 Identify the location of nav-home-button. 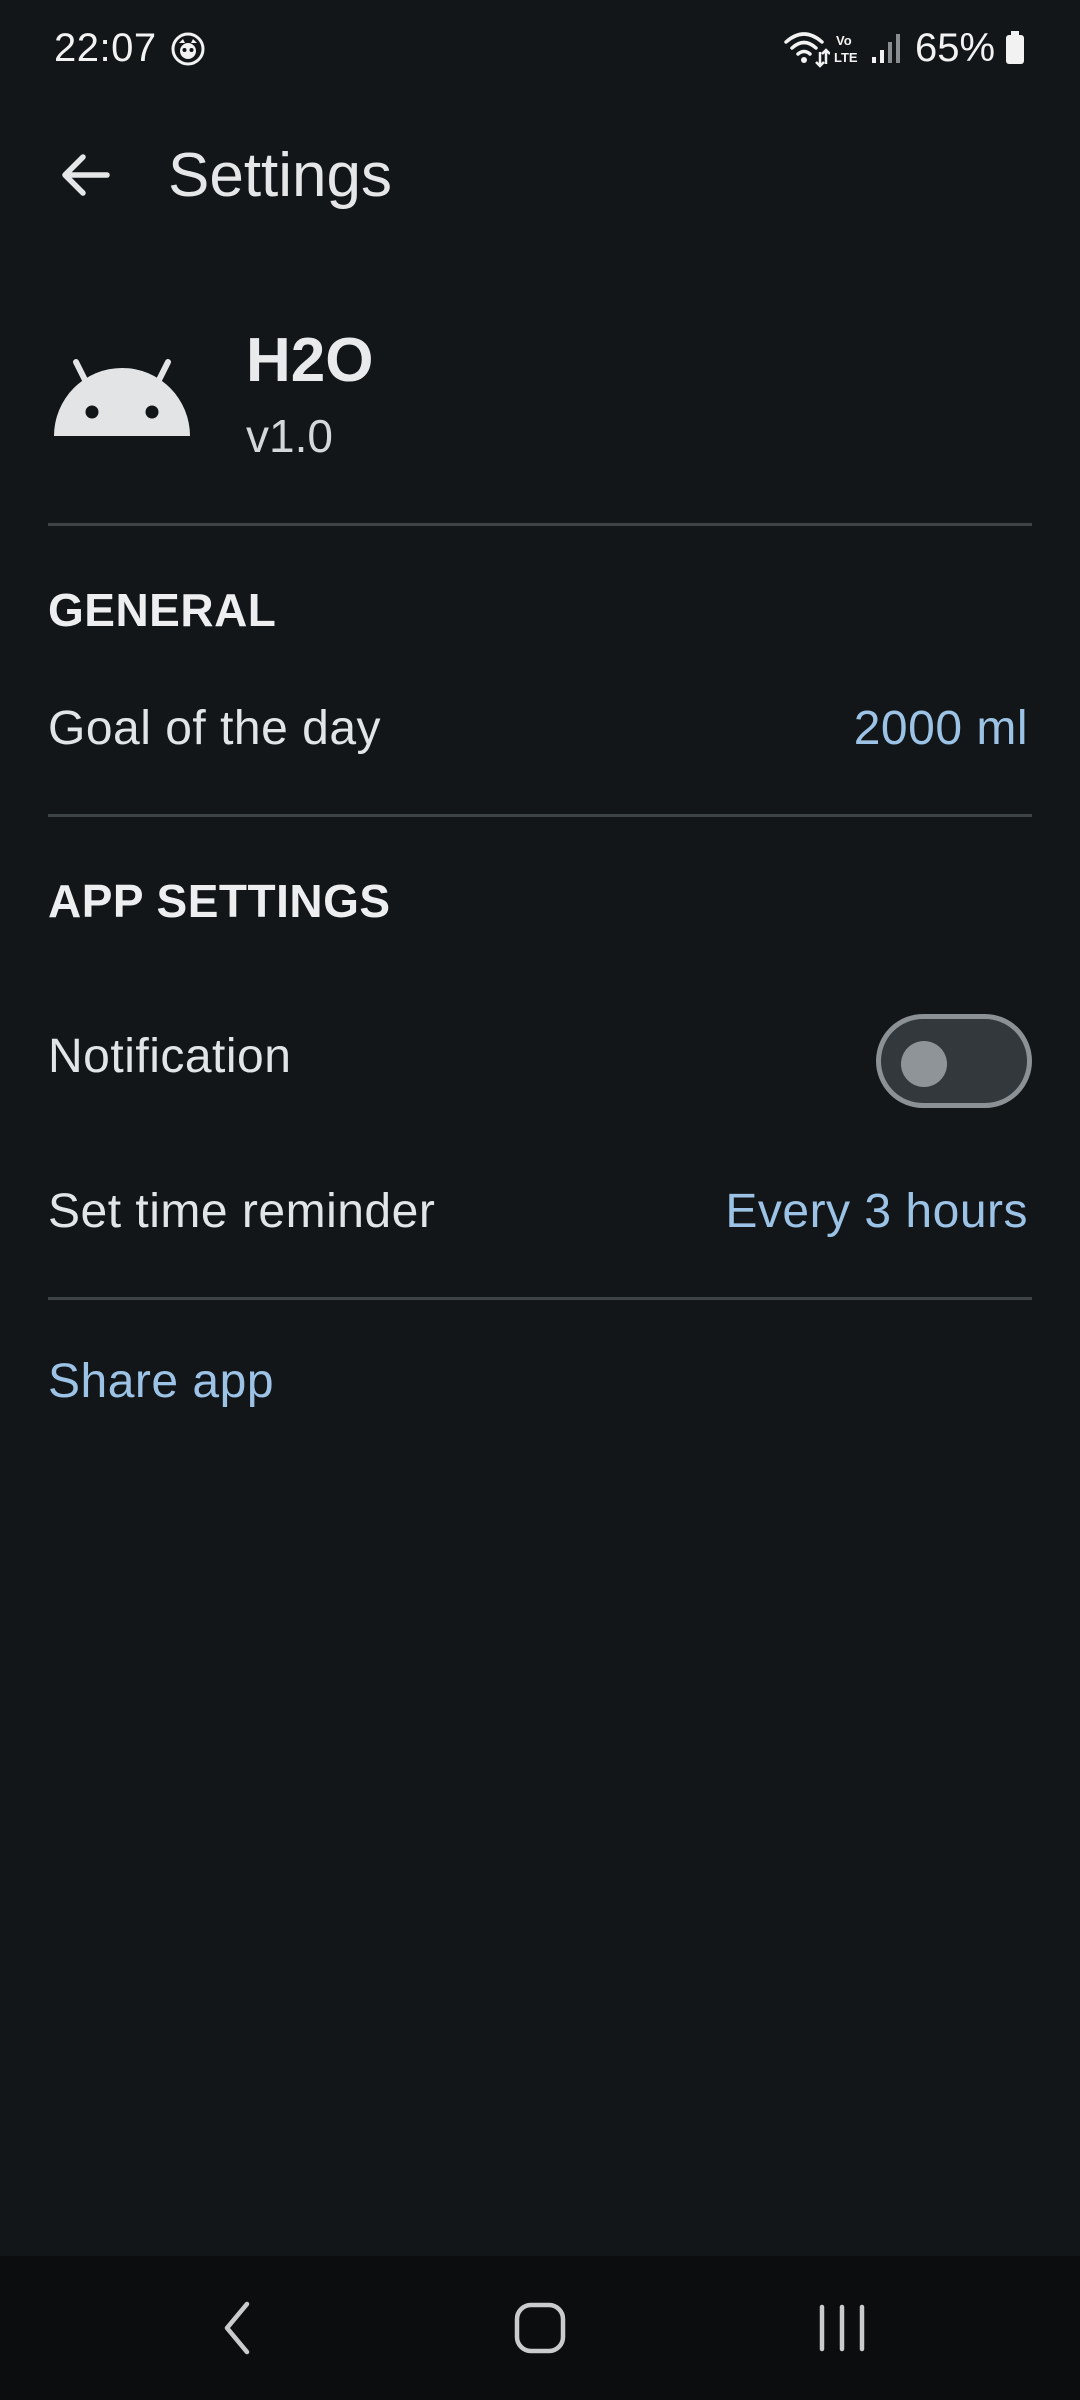
(540, 2328).